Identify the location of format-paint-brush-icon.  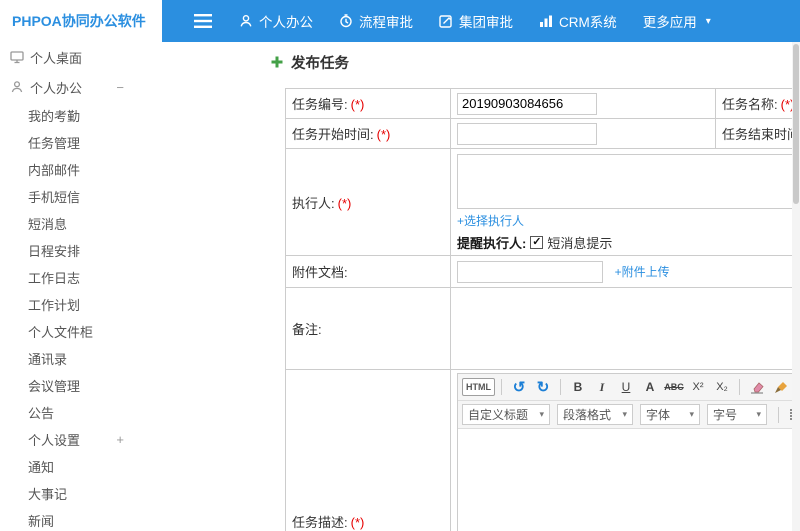
(781, 387).